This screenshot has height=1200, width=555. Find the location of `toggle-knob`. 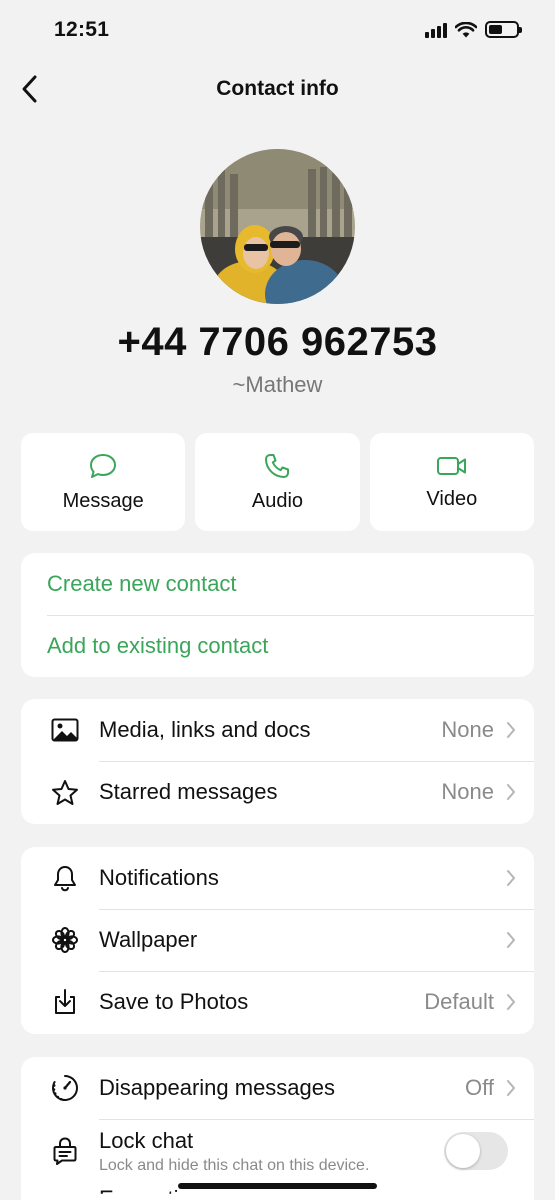

toggle-knob is located at coordinates (463, 1151).